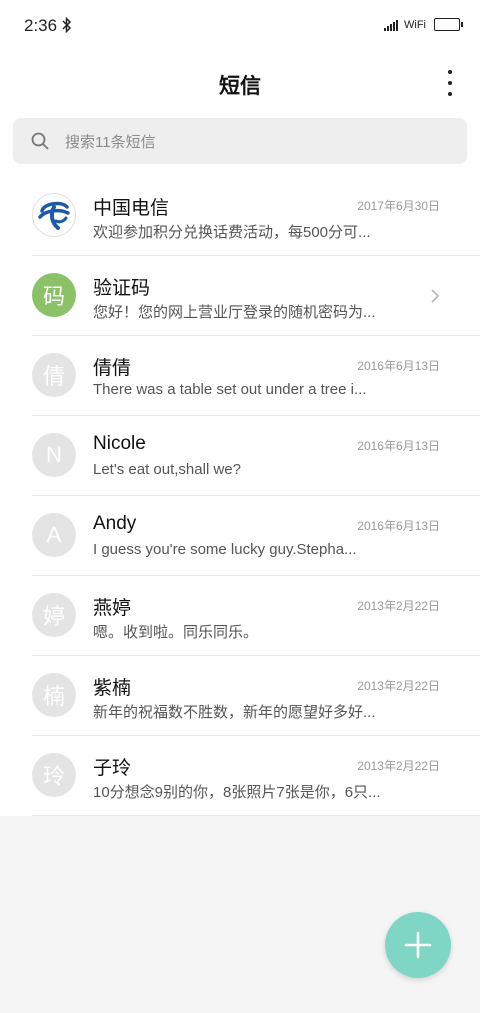 The image size is (480, 1013). Describe the element at coordinates (54, 375) in the screenshot. I see `avatar: 倩` at that location.